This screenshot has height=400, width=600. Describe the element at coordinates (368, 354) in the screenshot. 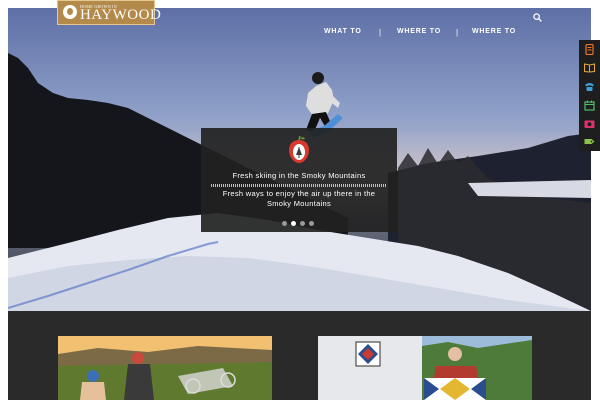

I see `quilt-block` at that location.